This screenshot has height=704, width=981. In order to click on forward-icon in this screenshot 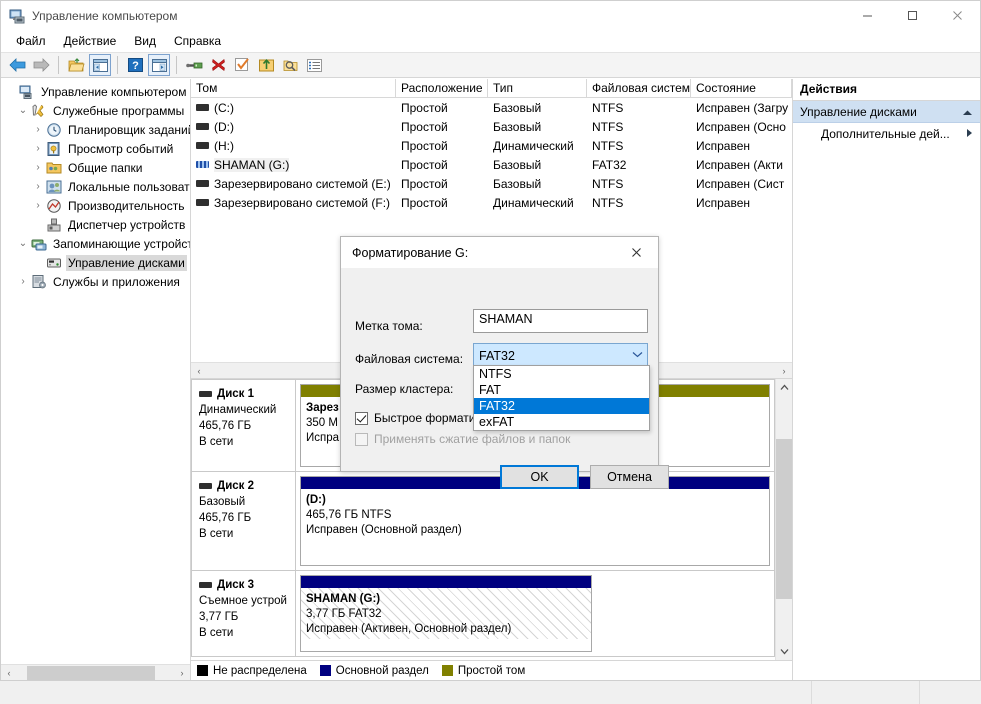, I will do `click(41, 65)`.